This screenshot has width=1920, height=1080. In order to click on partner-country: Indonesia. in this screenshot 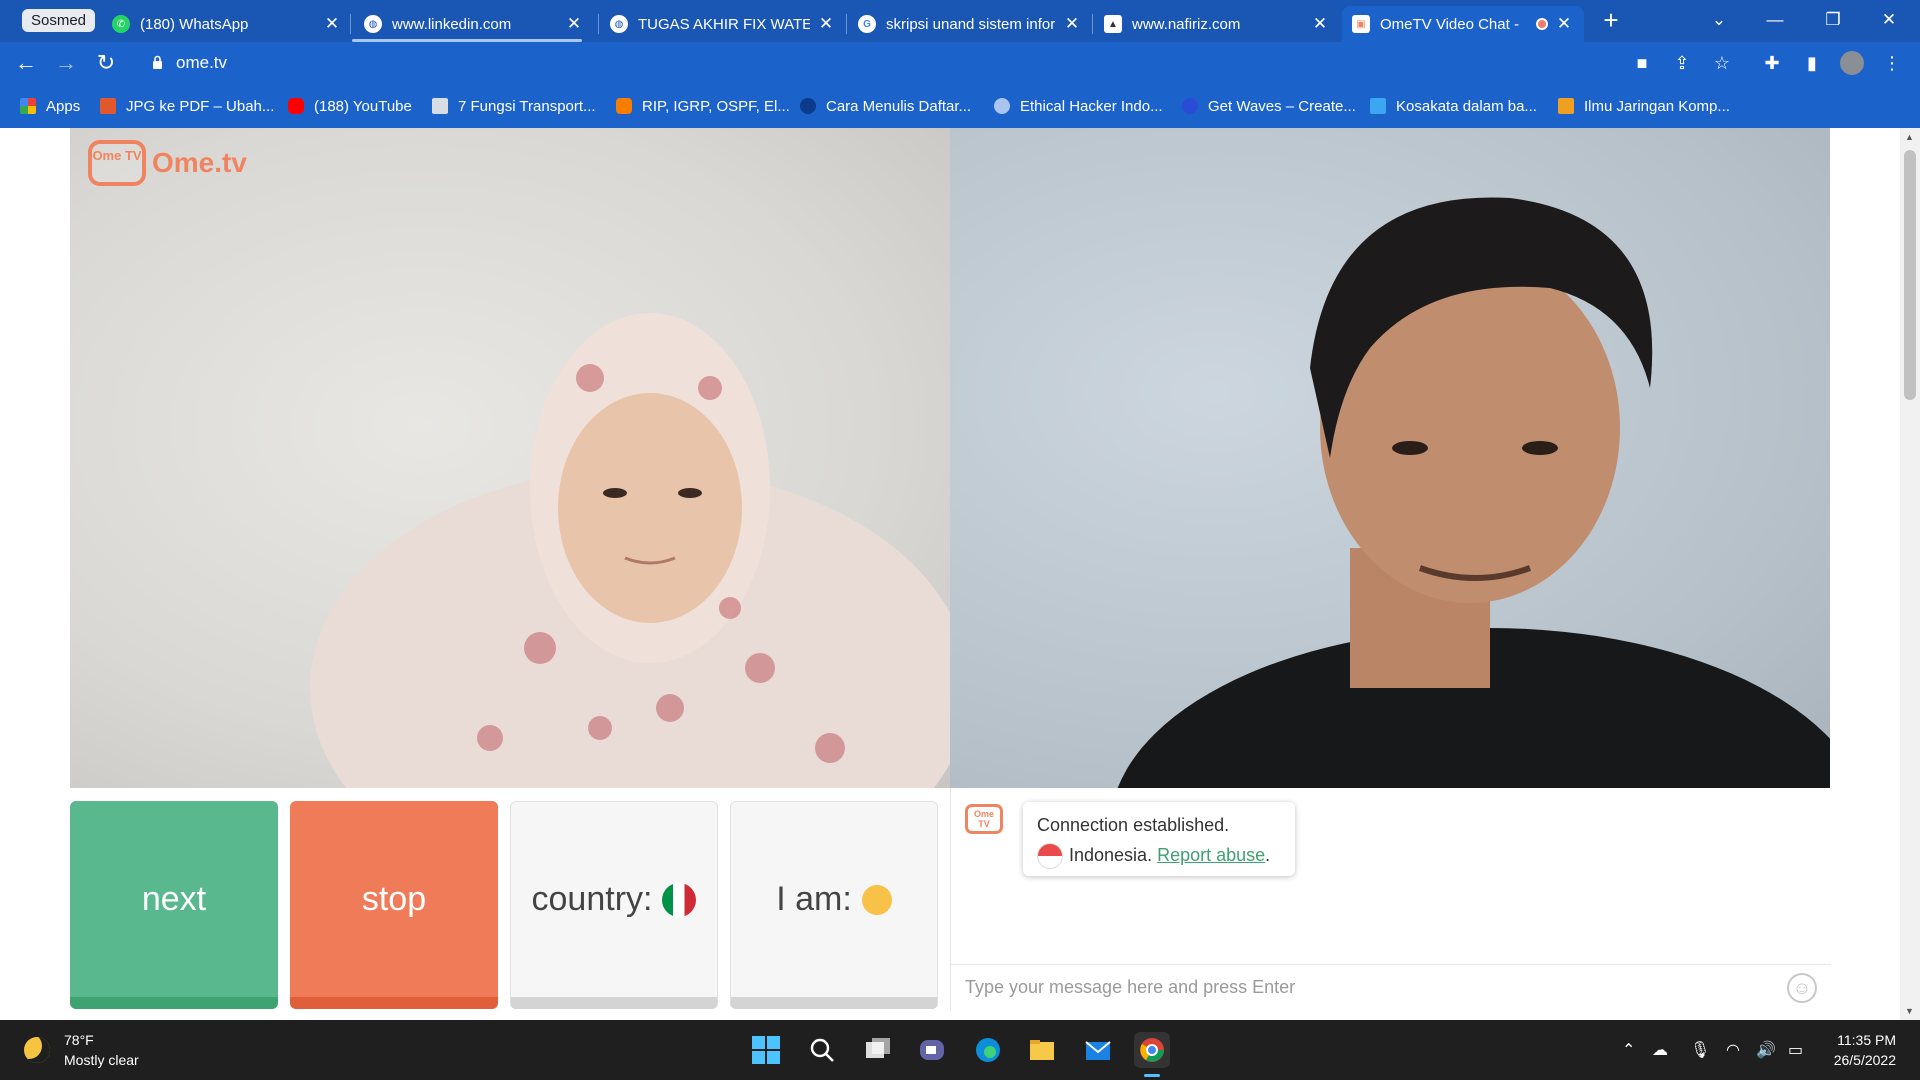, I will do `click(1111, 855)`.